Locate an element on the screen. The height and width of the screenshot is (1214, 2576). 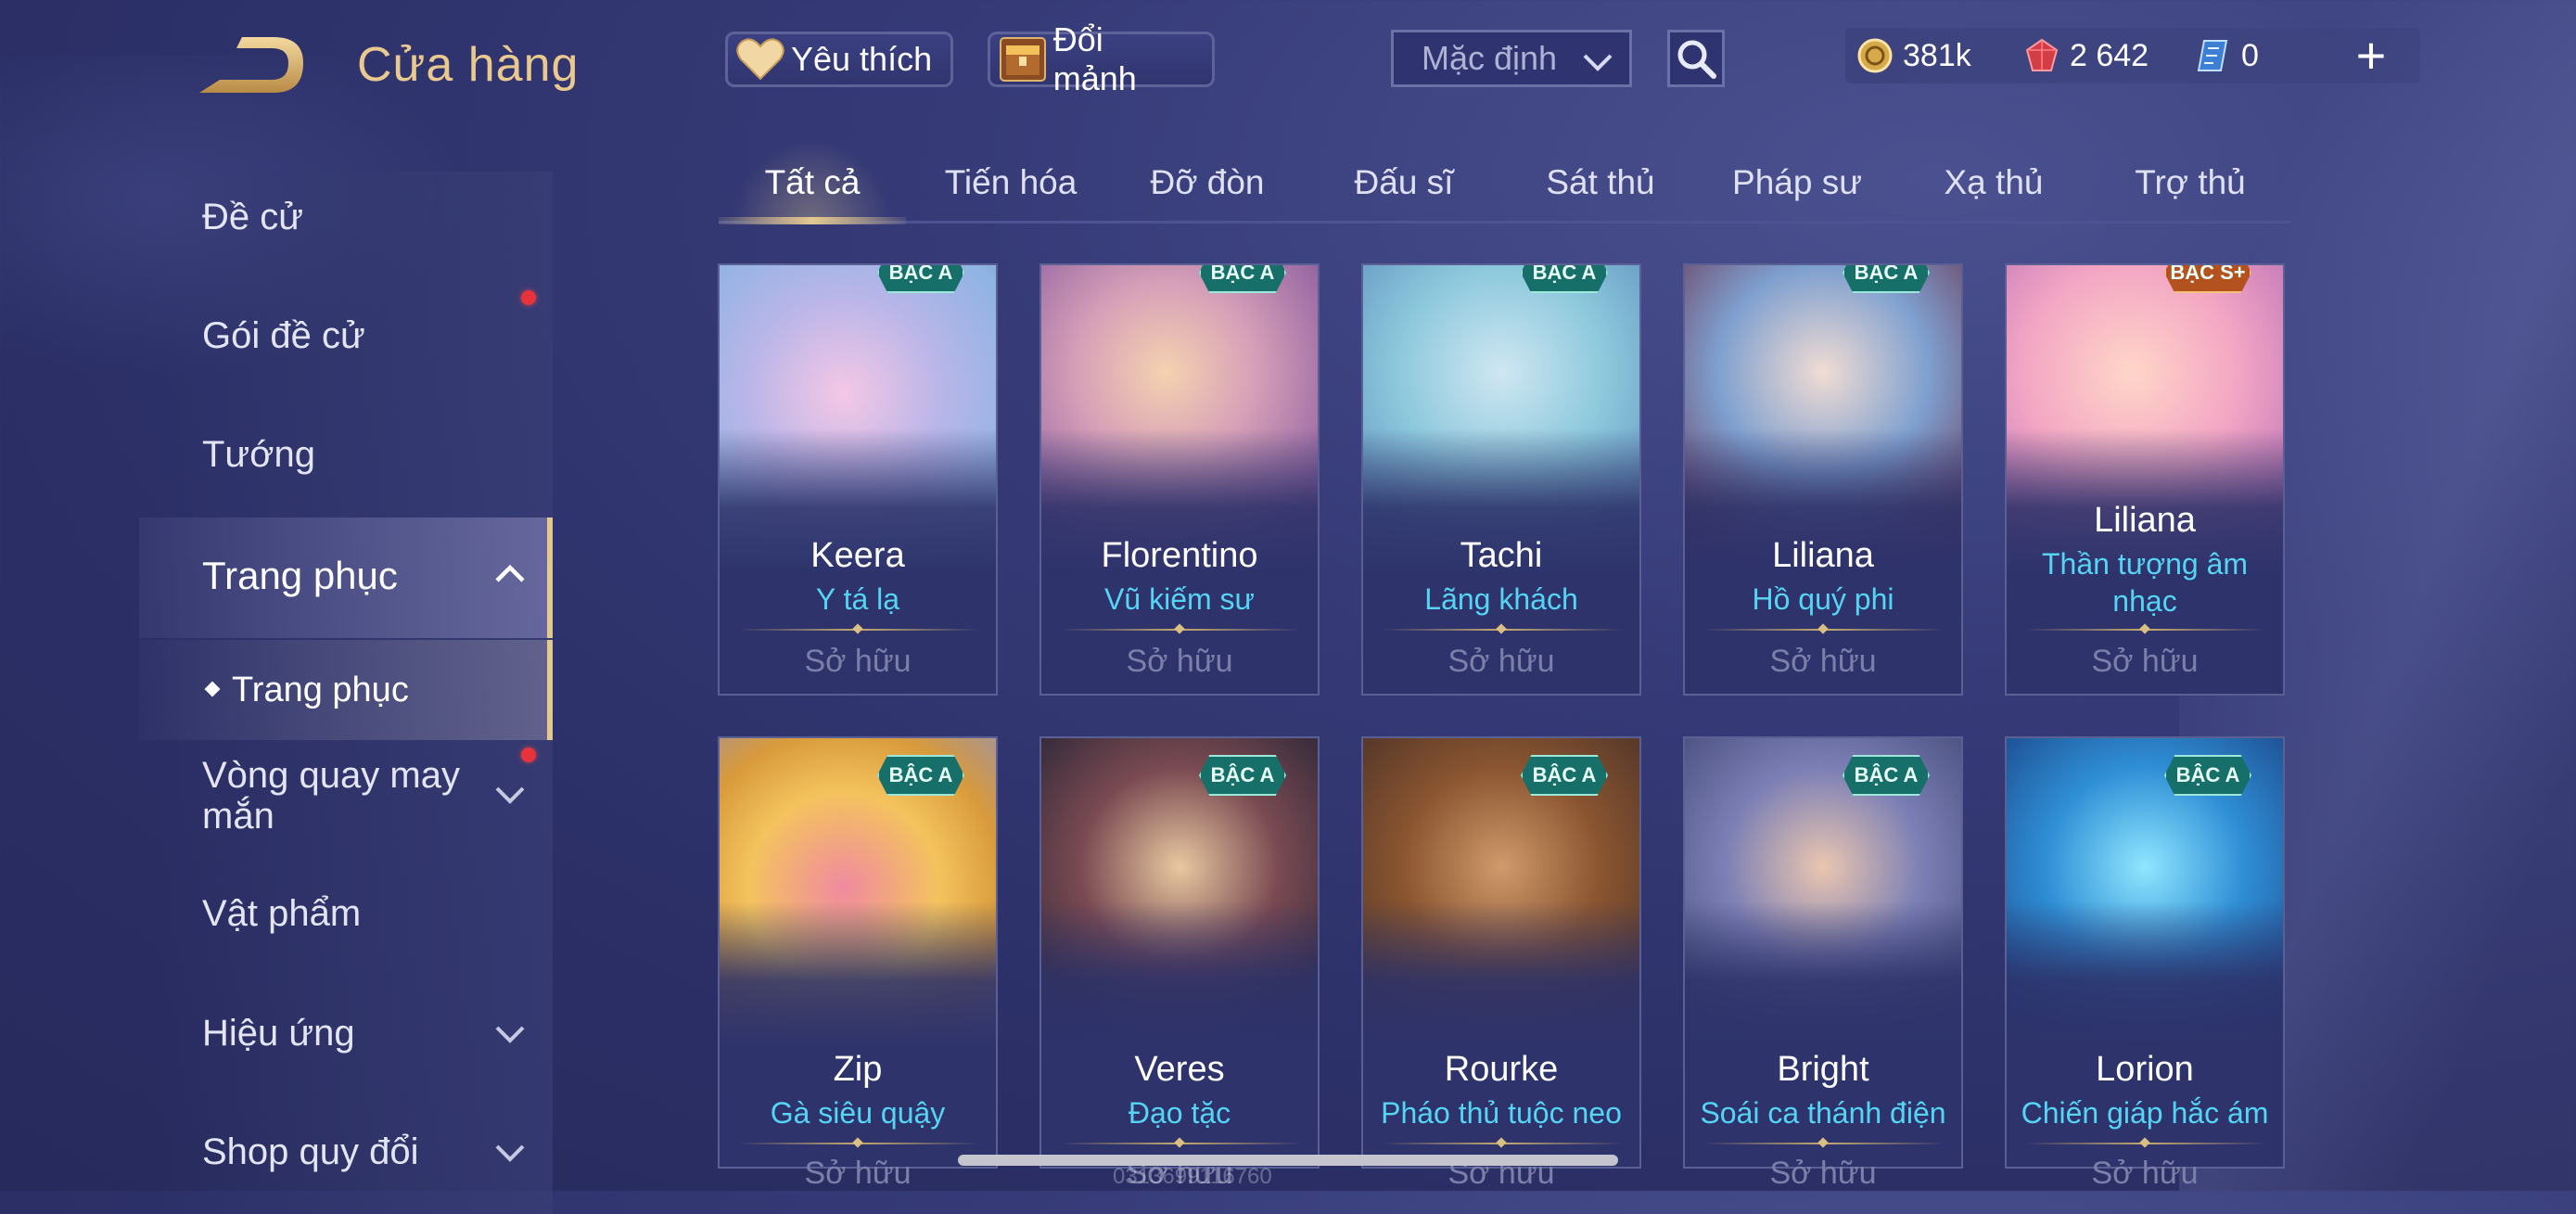
tab-evolution: Tiến hóa is located at coordinates (1010, 182).